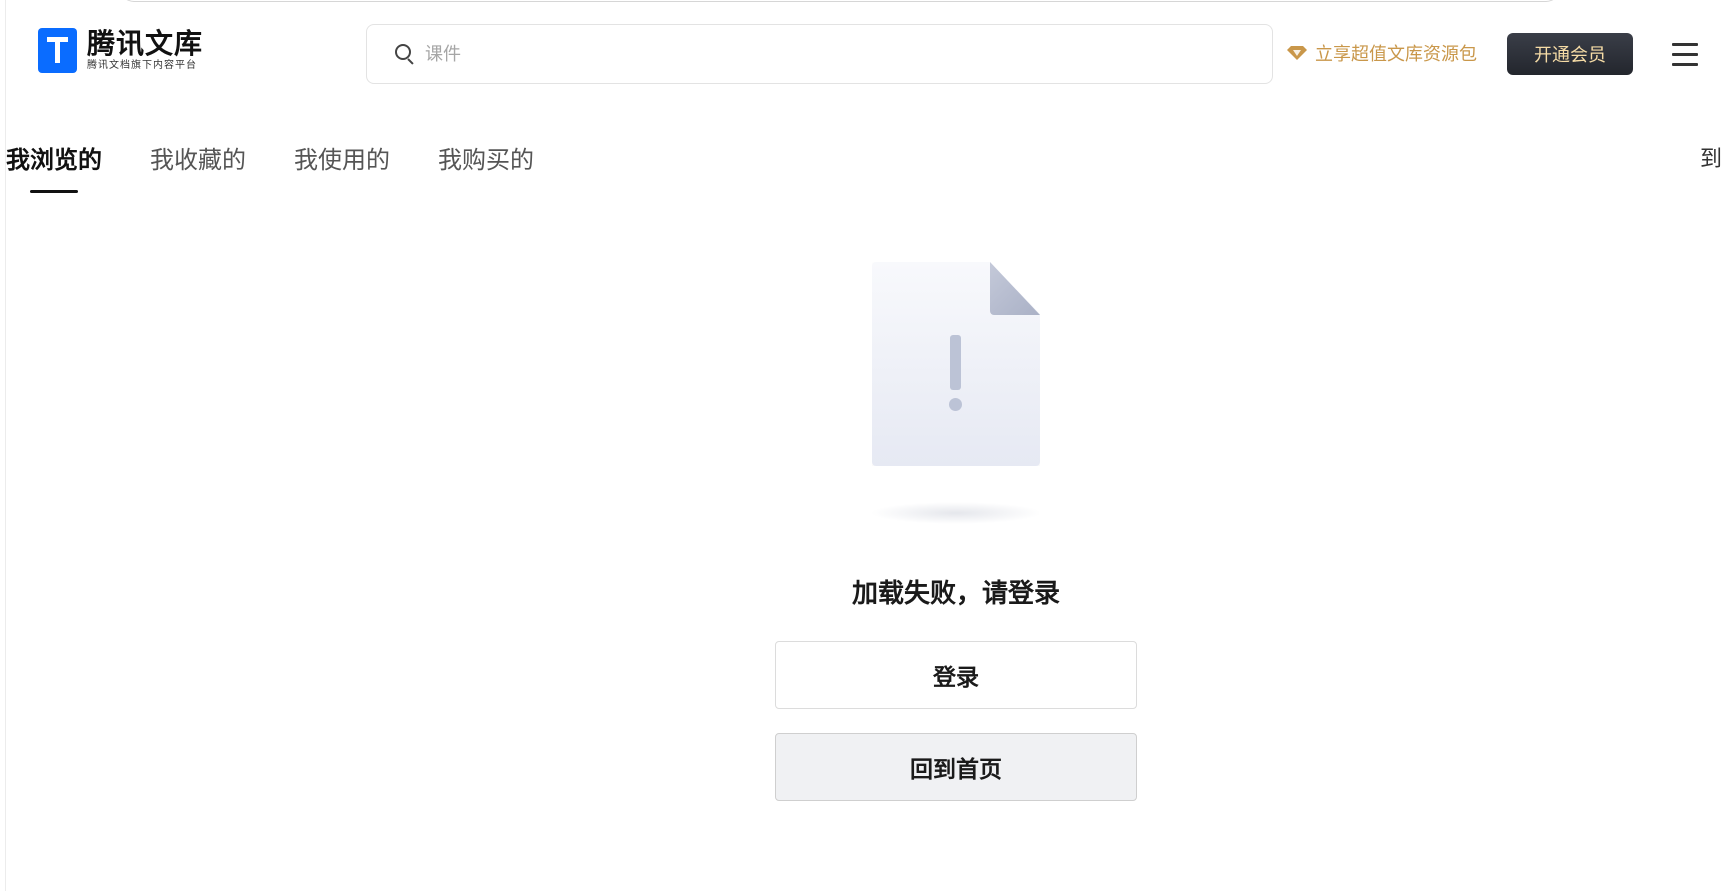  What do you see at coordinates (198, 165) in the screenshot?
I see `tab-favorited: 我收藏的` at bounding box center [198, 165].